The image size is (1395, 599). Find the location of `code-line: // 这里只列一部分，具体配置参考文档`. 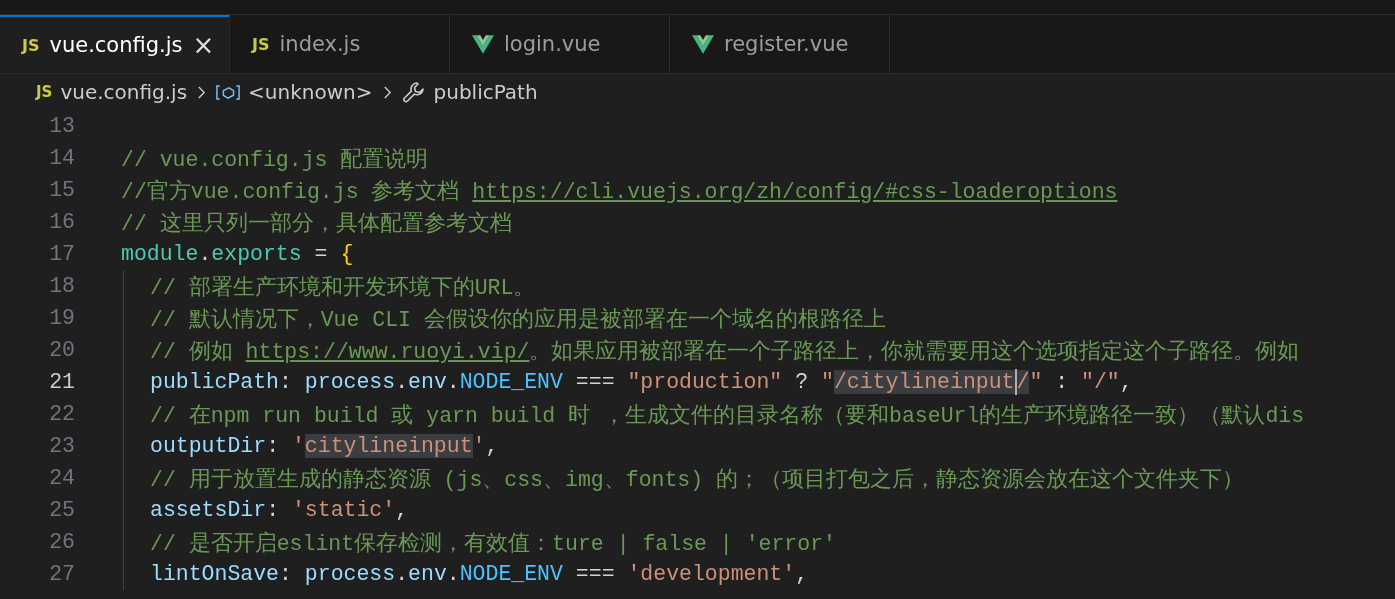

code-line: // 这里只列一部分，具体配置参考文档 is located at coordinates (316, 223).